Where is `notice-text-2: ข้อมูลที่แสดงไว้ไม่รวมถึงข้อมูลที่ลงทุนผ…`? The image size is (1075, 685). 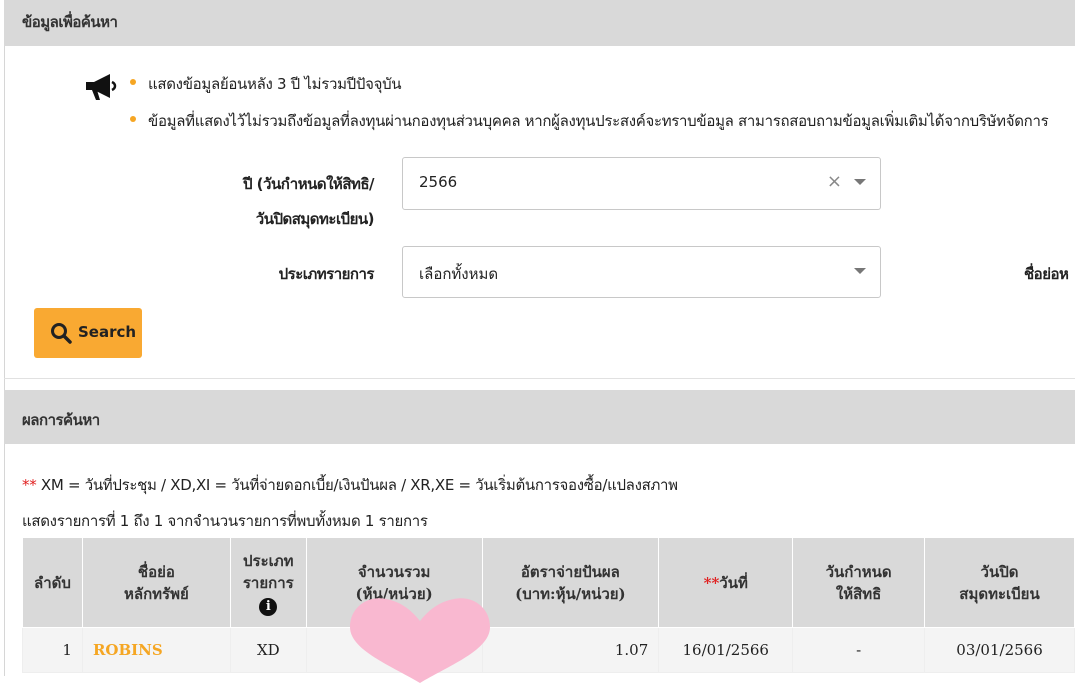 notice-text-2: ข้อมูลที่แสดงไว้ไม่รวมถึงข้อมูลที่ลงทุนผ… is located at coordinates (598, 121).